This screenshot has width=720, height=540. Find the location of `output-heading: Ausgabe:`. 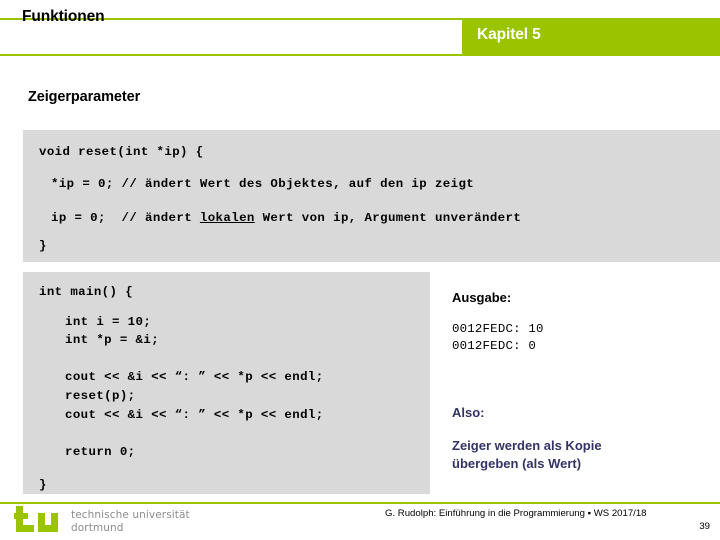

output-heading: Ausgabe: is located at coordinates (482, 297).